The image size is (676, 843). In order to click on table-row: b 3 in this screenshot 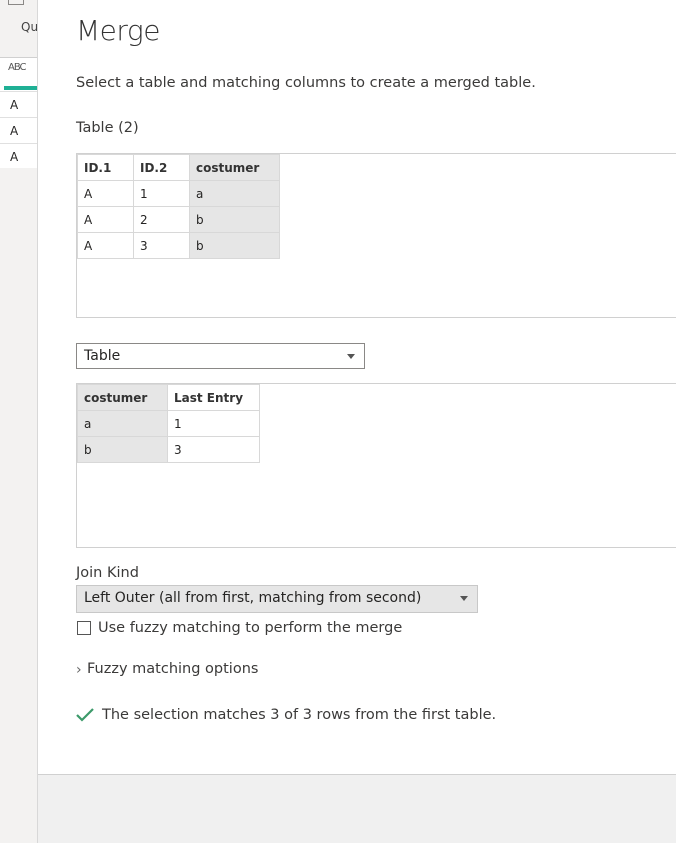, I will do `click(168, 449)`.